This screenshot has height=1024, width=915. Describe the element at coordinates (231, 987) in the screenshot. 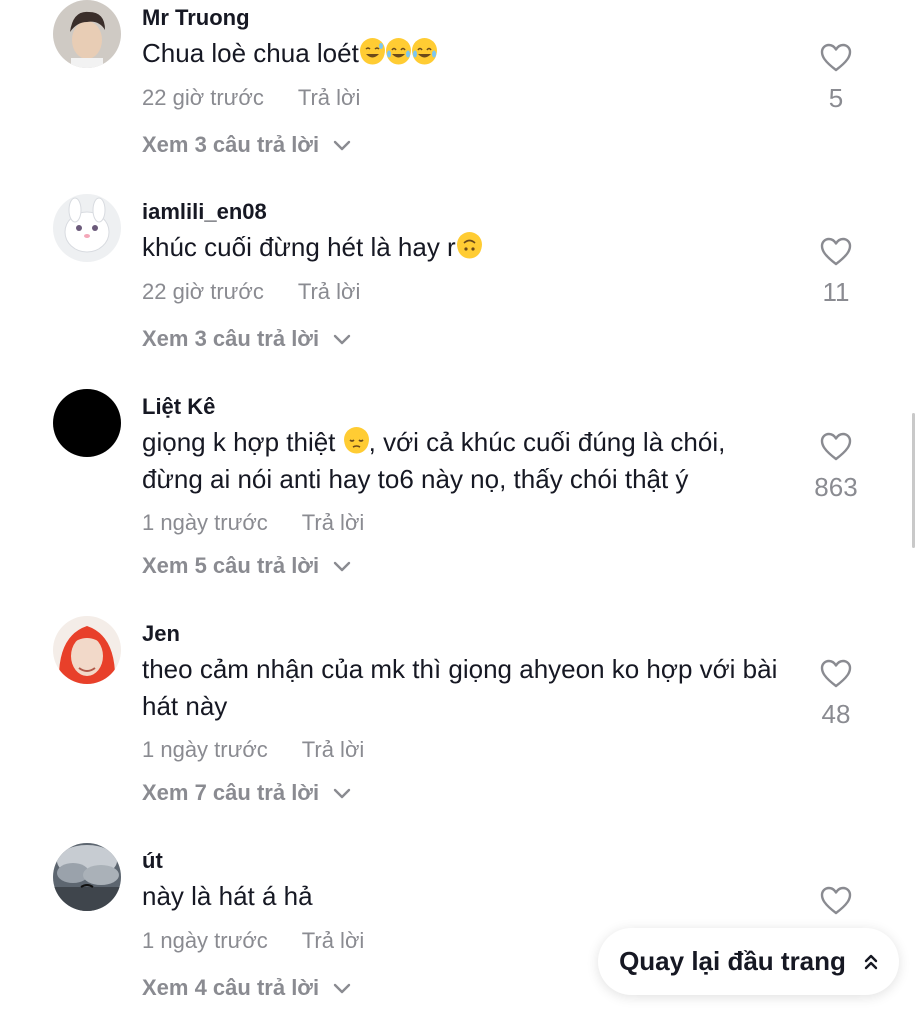

I see `view-replies-label: Xem 4 câu trả lời` at that location.